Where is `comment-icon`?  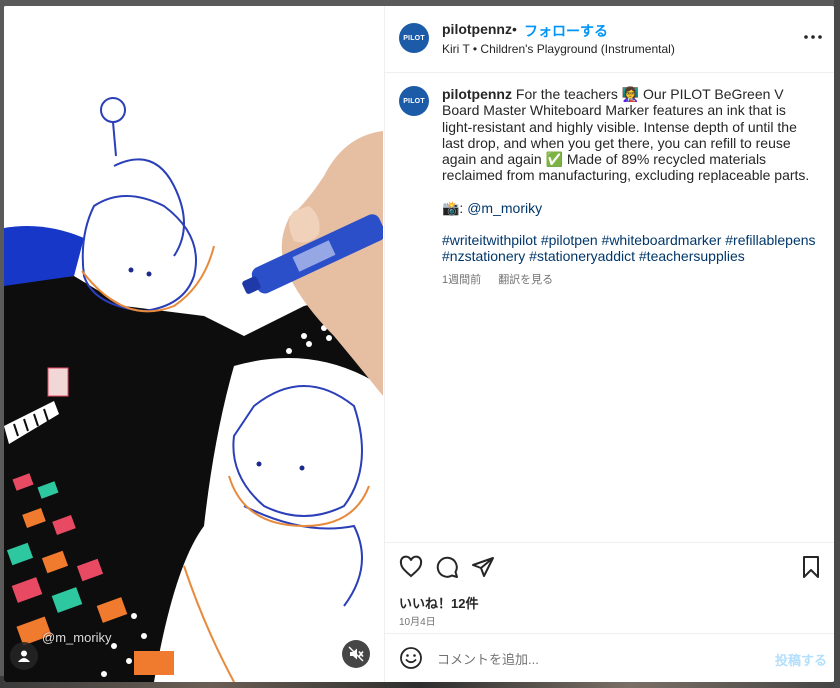 comment-icon is located at coordinates (447, 567).